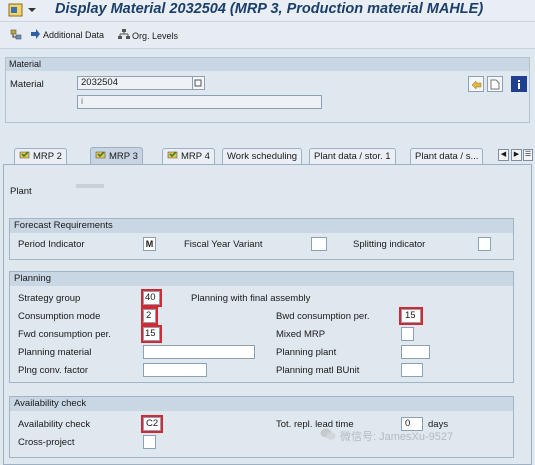  Describe the element at coordinates (389, 244) in the screenshot. I see `splitting-indicator-label: Splitting indicator` at that location.